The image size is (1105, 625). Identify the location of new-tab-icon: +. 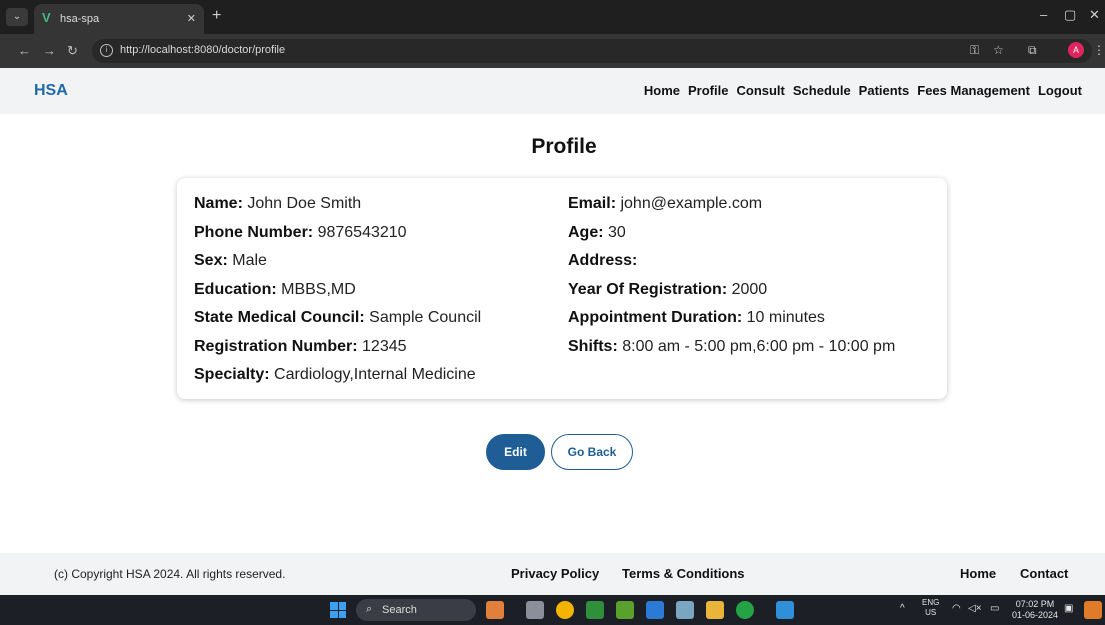
(216, 16).